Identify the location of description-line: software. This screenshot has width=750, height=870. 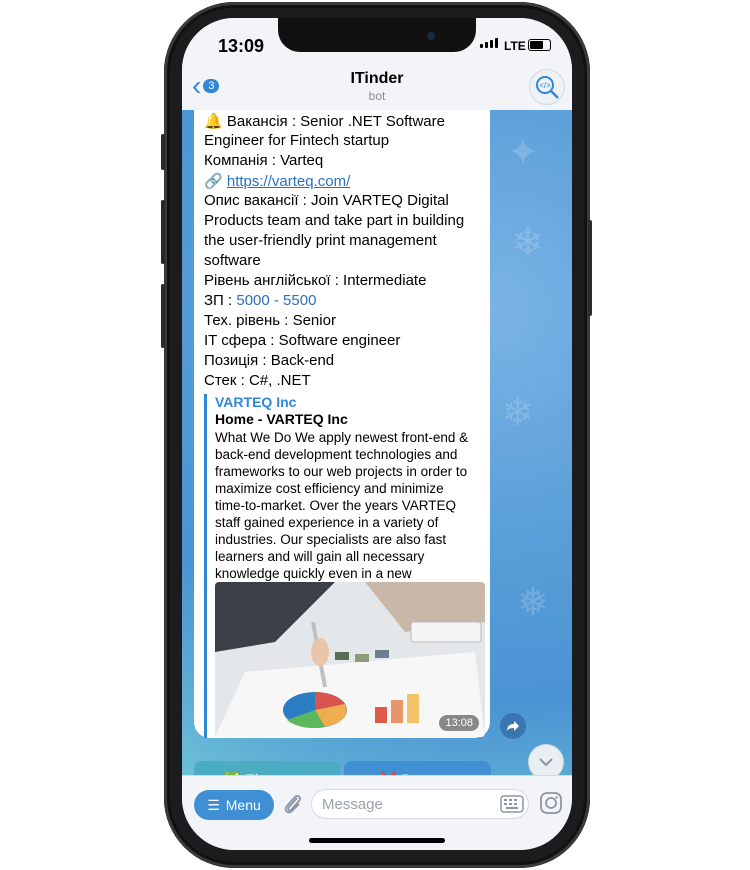
(232, 260).